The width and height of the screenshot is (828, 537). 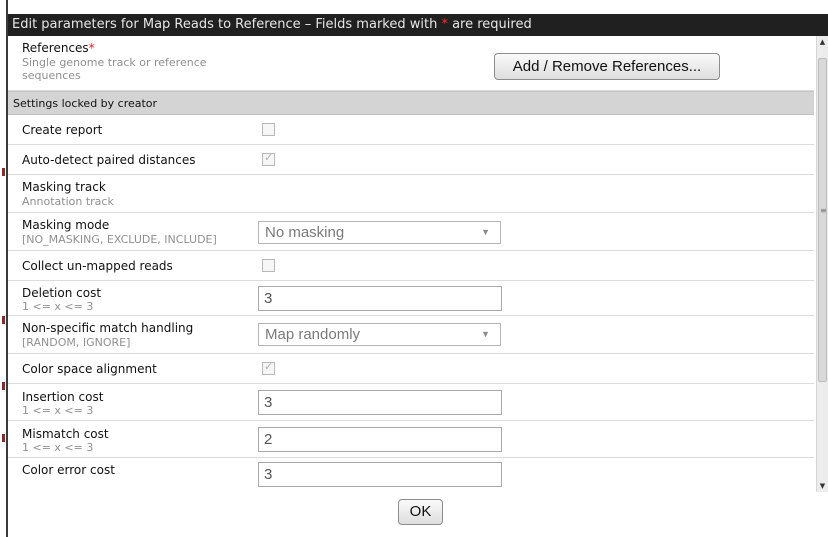 I want to click on color-space-row: Color space alignment, so click(x=411, y=369).